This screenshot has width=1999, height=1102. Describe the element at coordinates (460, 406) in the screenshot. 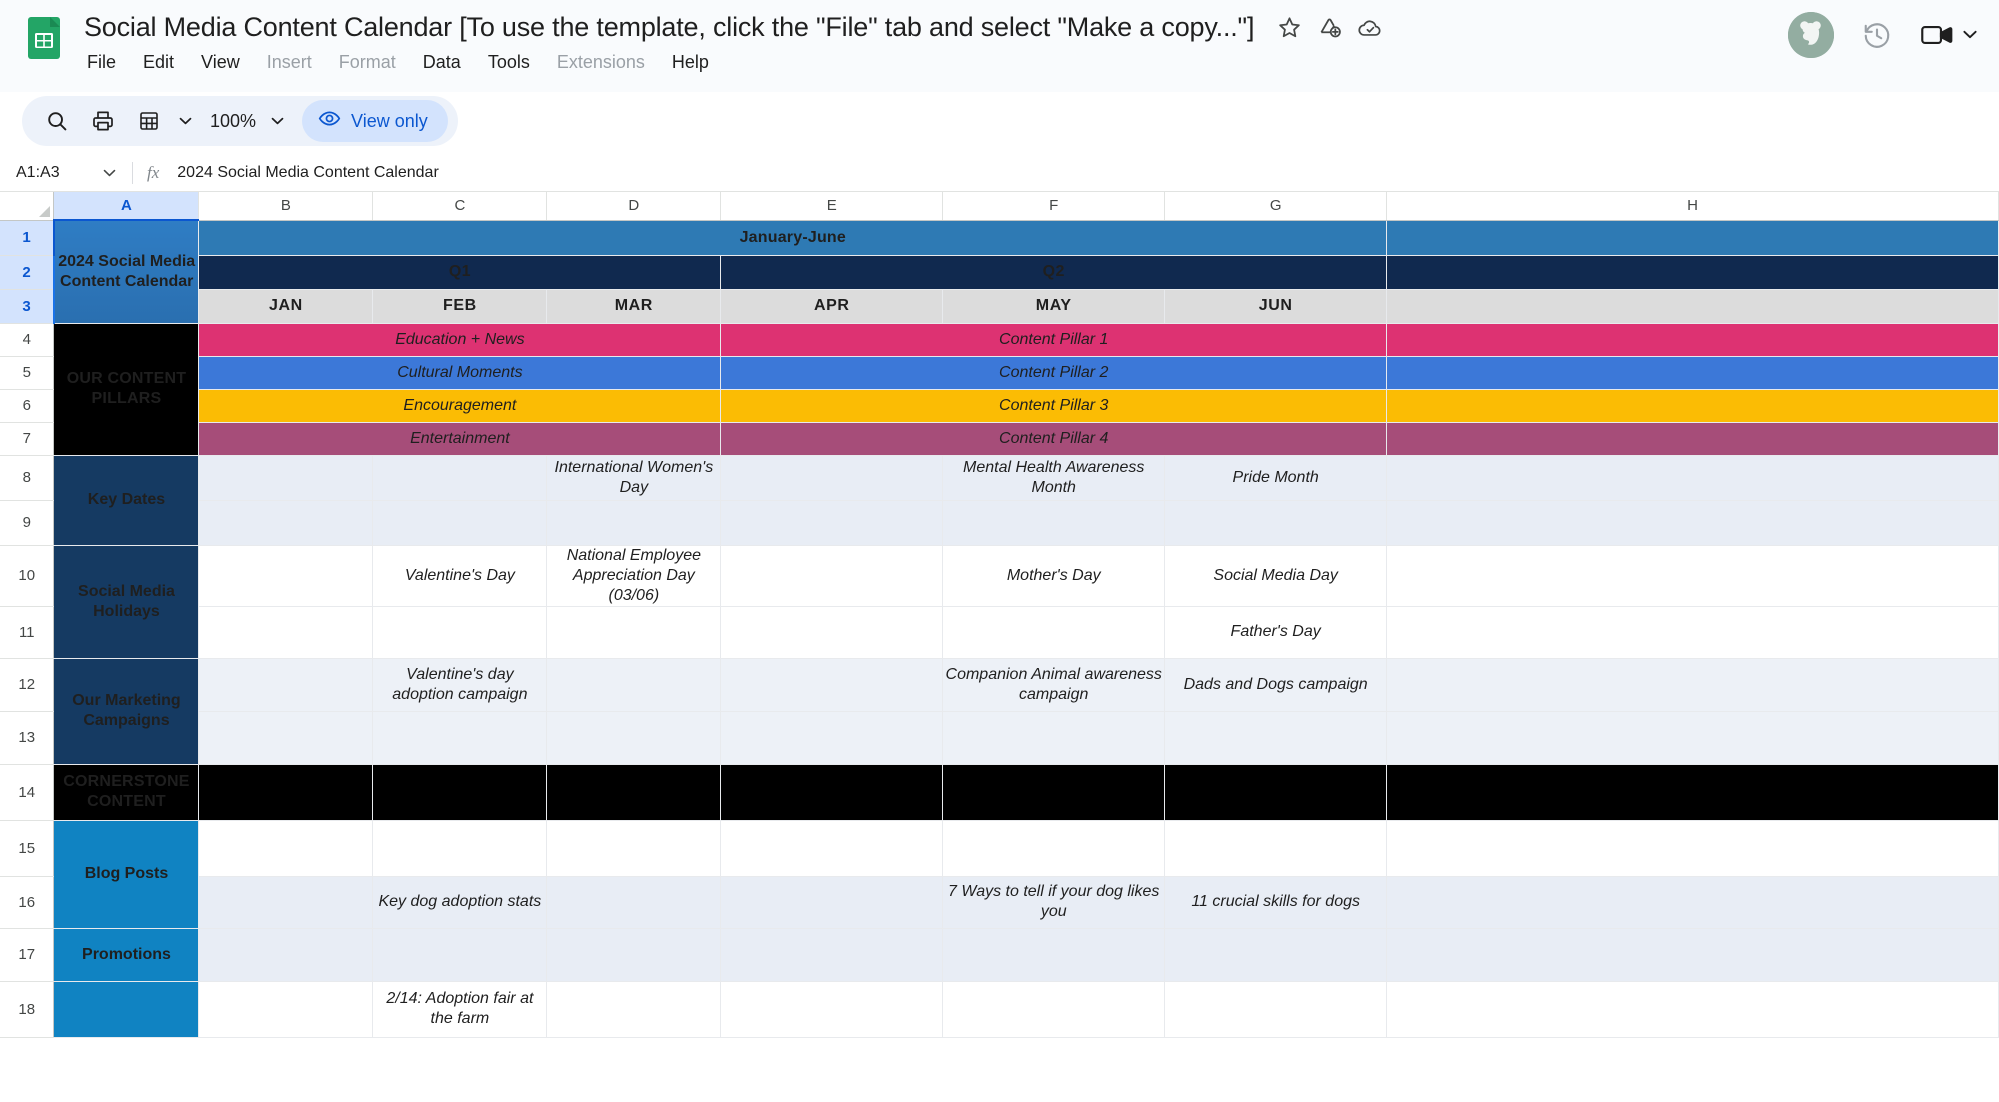

I see `cell-pillar-3-q1: Encouragement` at that location.